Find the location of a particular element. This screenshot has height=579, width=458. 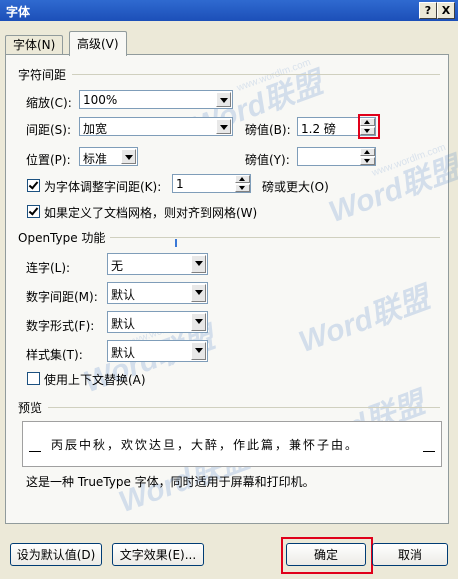

tab-font: 字体(N) is located at coordinates (34, 45).